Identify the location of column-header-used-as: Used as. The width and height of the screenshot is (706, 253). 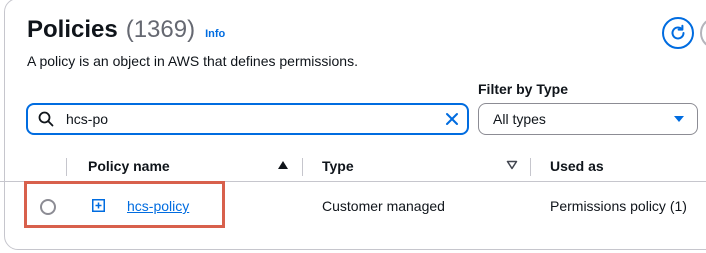
(577, 166).